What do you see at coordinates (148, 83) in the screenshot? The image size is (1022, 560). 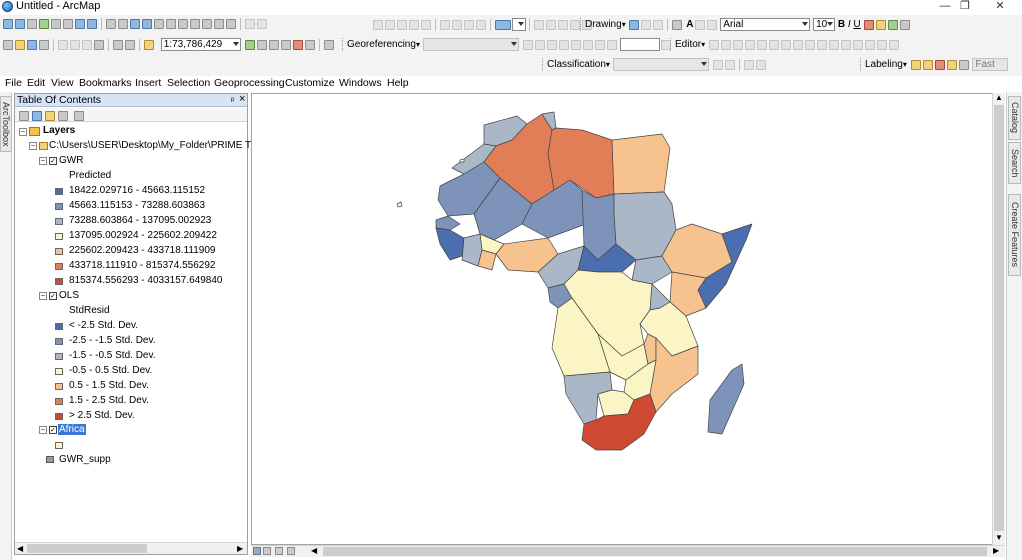 I see `menu-insert: Insert` at bounding box center [148, 83].